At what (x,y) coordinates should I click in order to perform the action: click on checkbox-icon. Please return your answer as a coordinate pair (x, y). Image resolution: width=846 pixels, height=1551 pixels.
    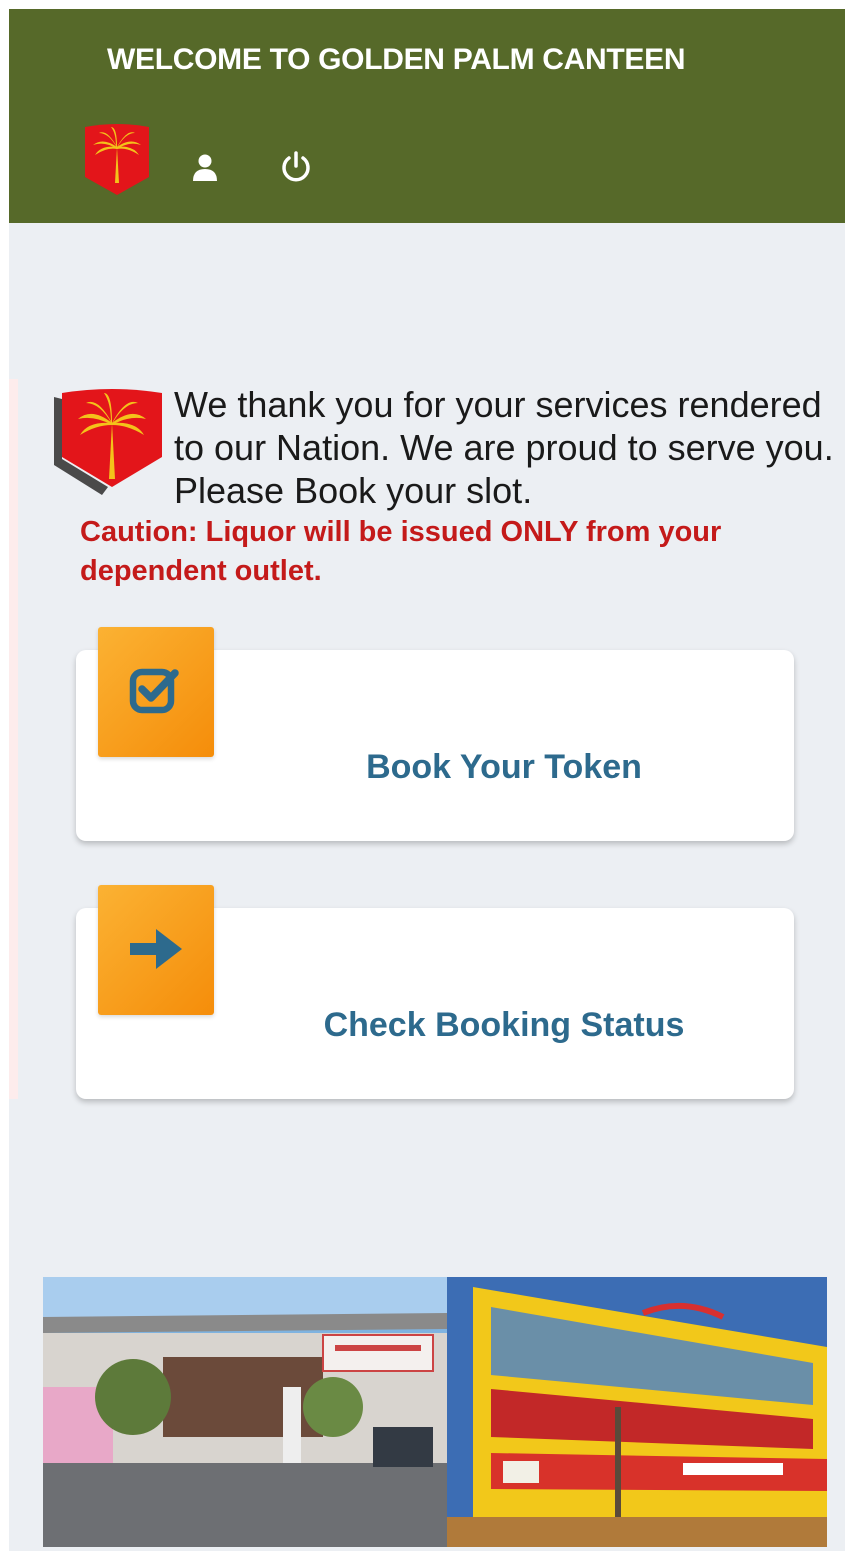
    Looking at the image, I should click on (154, 691).